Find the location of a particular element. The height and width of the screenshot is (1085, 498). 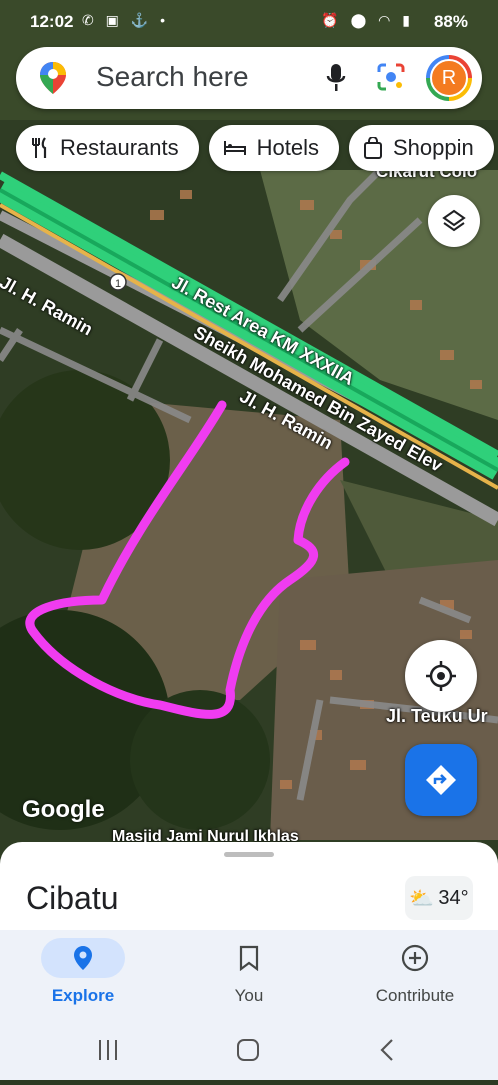

layers-icon is located at coordinates (454, 220).